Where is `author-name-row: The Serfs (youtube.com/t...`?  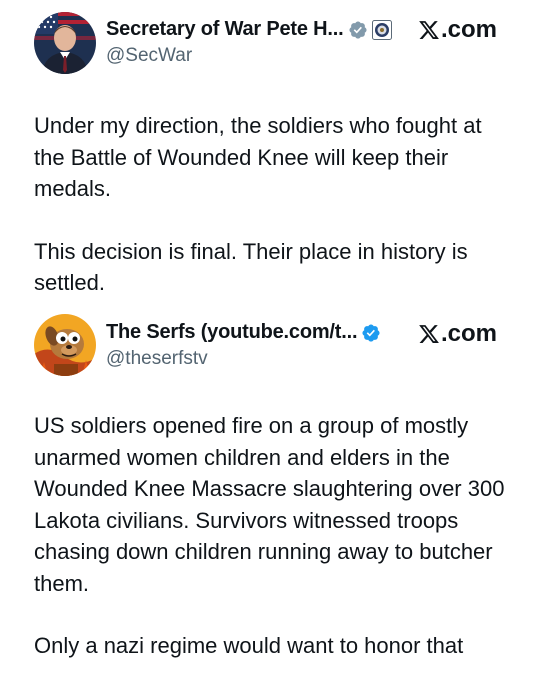
author-name-row: The Serfs (youtube.com/t... is located at coordinates (243, 332).